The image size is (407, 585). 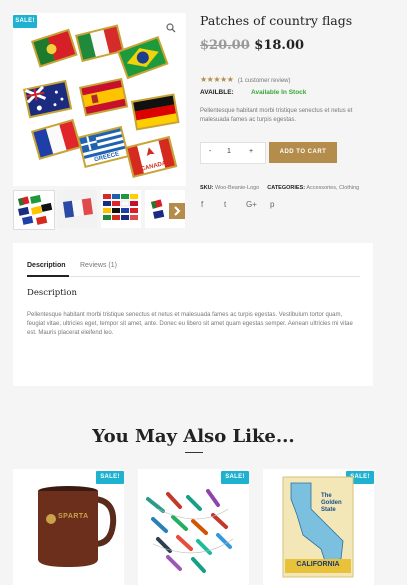 I want to click on description-heading: Description, so click(x=52, y=293).